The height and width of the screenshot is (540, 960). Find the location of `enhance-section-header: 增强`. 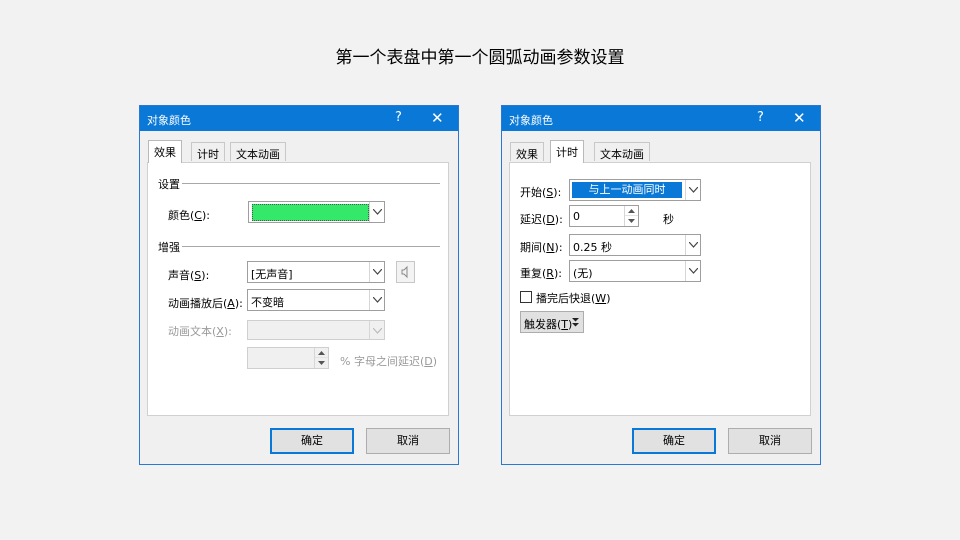

enhance-section-header: 增强 is located at coordinates (169, 247).